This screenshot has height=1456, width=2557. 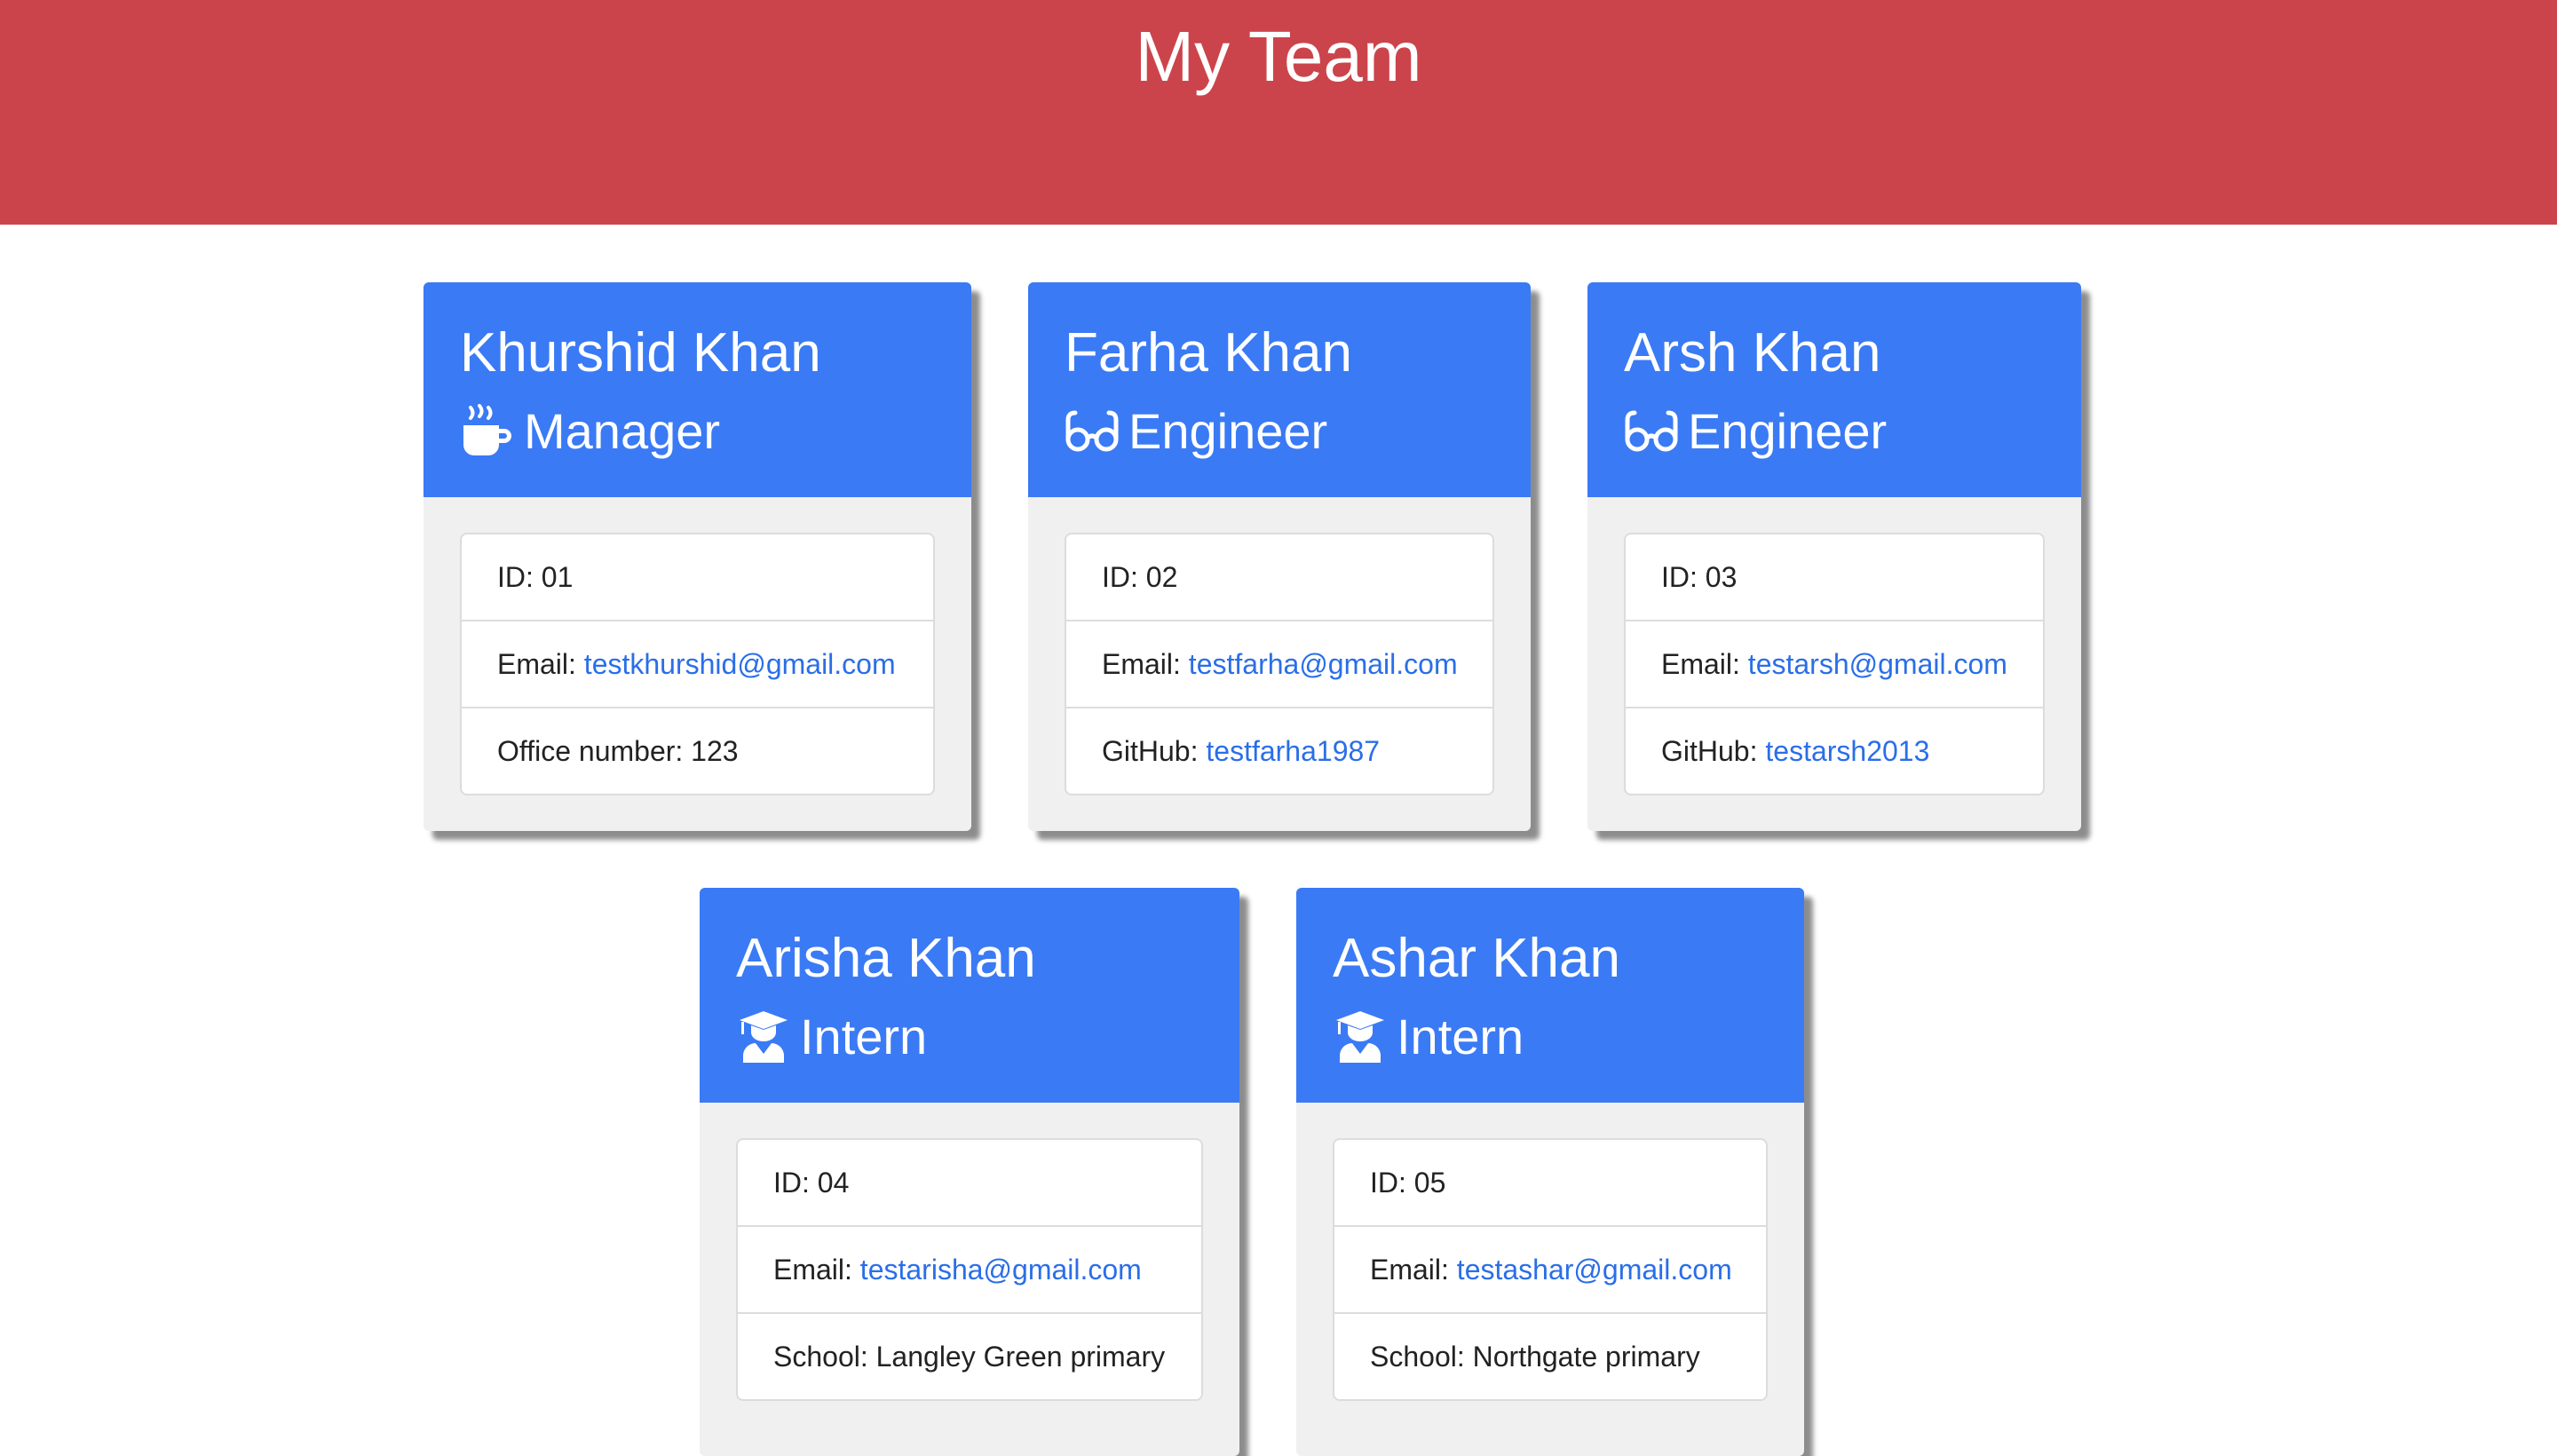 I want to click on id-text: ID: 04, so click(x=811, y=1182).